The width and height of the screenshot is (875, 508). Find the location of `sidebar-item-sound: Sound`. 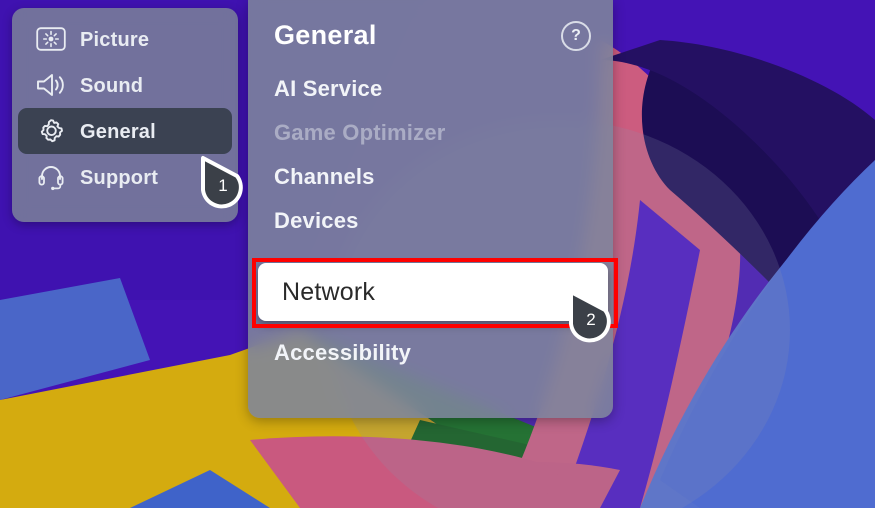

sidebar-item-sound: Sound is located at coordinates (125, 85).